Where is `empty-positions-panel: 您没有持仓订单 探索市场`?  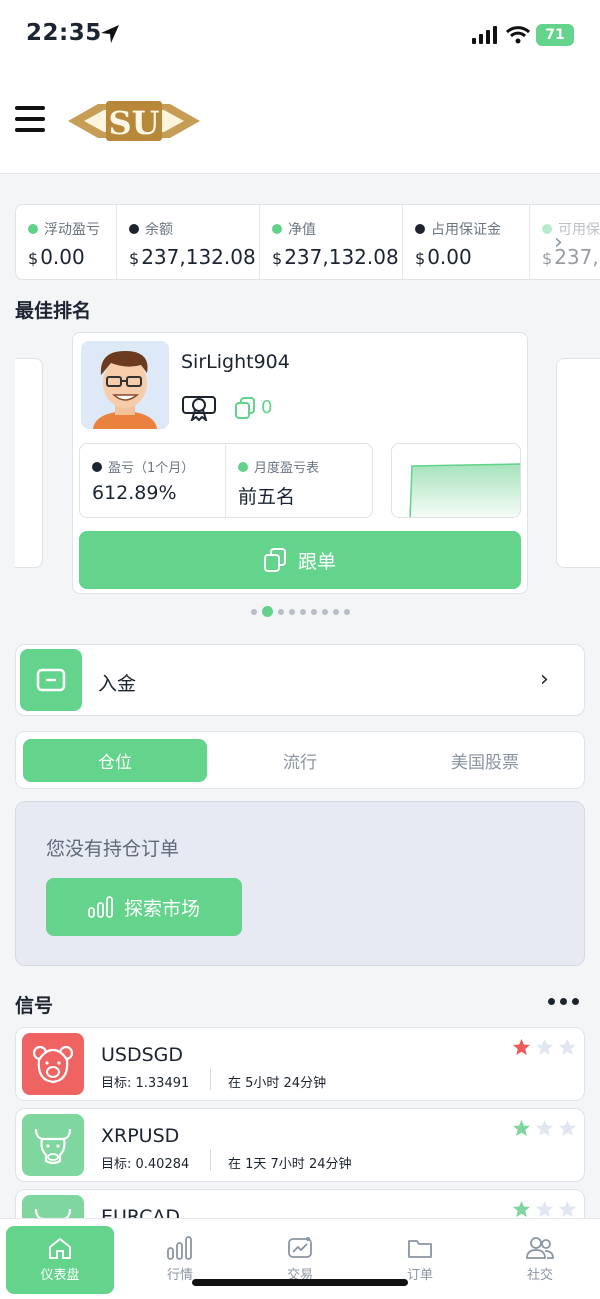
empty-positions-panel: 您没有持仓订单 探索市场 is located at coordinates (300, 883).